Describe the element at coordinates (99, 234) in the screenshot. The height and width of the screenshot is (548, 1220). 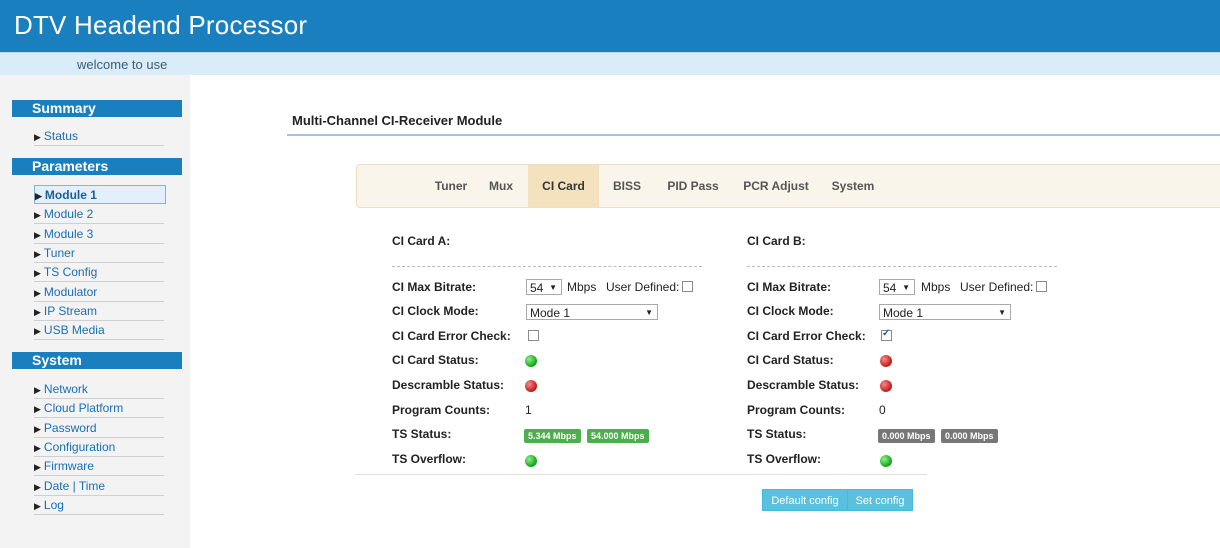
I see `sidebar-item-module-3: ▶ Module 3` at that location.